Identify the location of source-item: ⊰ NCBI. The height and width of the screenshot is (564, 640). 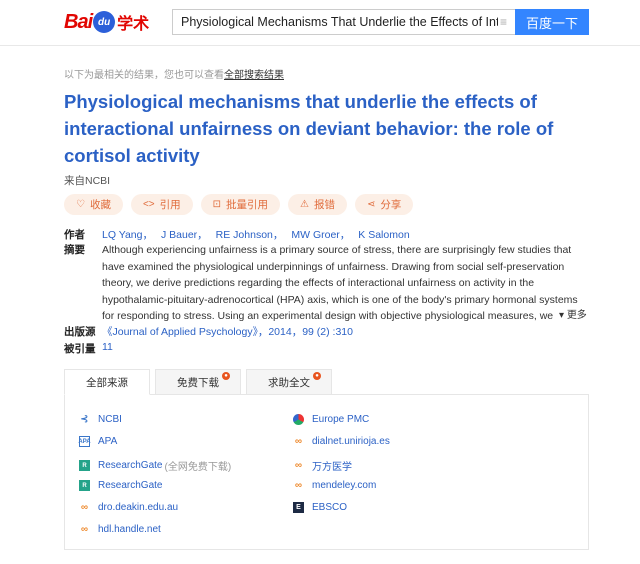
(100, 419).